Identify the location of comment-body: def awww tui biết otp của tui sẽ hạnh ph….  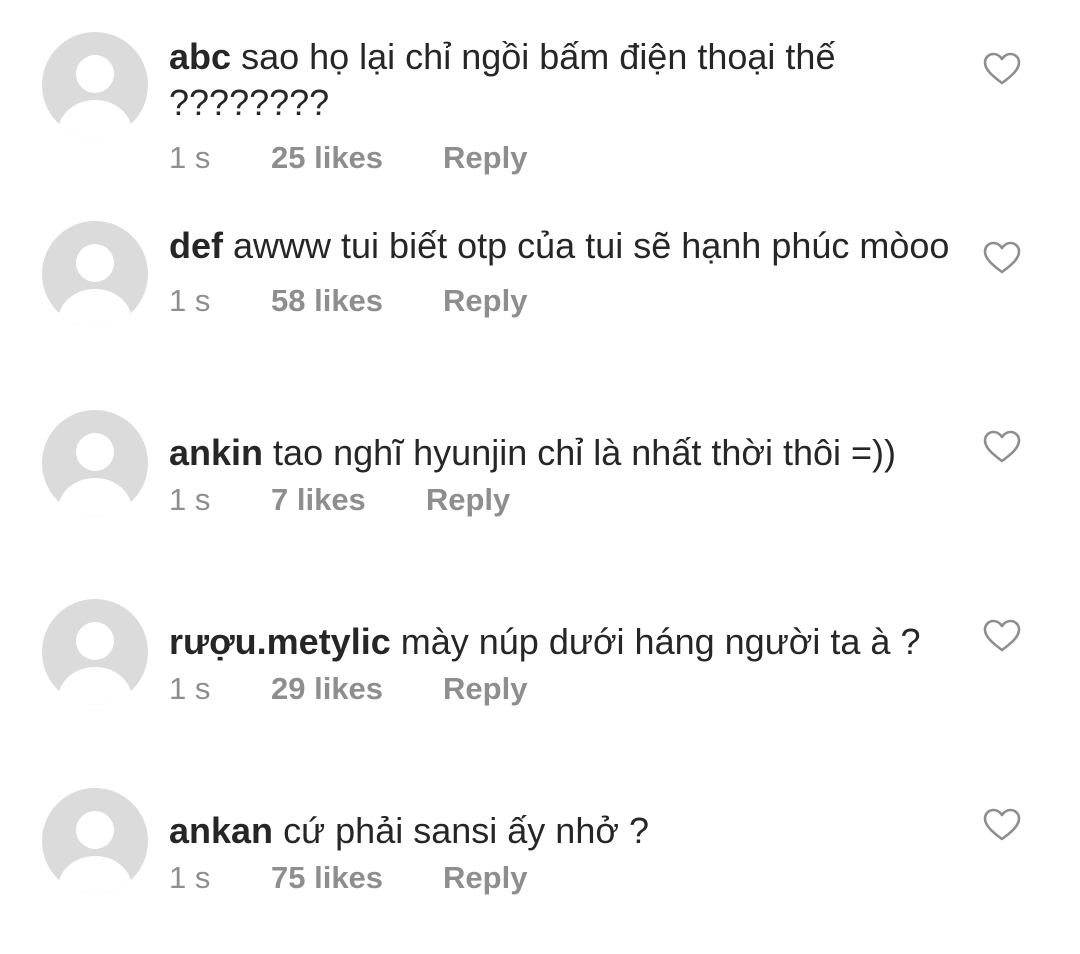
(564, 271).